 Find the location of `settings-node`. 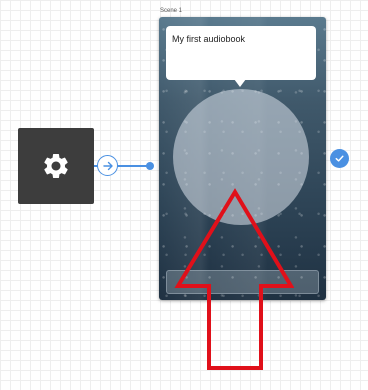

settings-node is located at coordinates (56, 166).